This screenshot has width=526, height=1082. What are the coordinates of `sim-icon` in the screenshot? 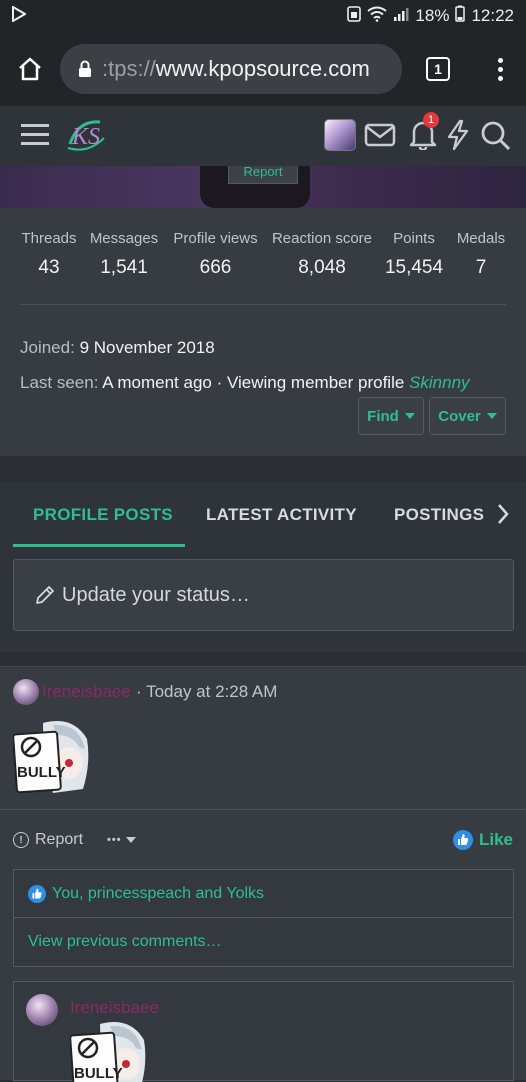 It's located at (354, 16).